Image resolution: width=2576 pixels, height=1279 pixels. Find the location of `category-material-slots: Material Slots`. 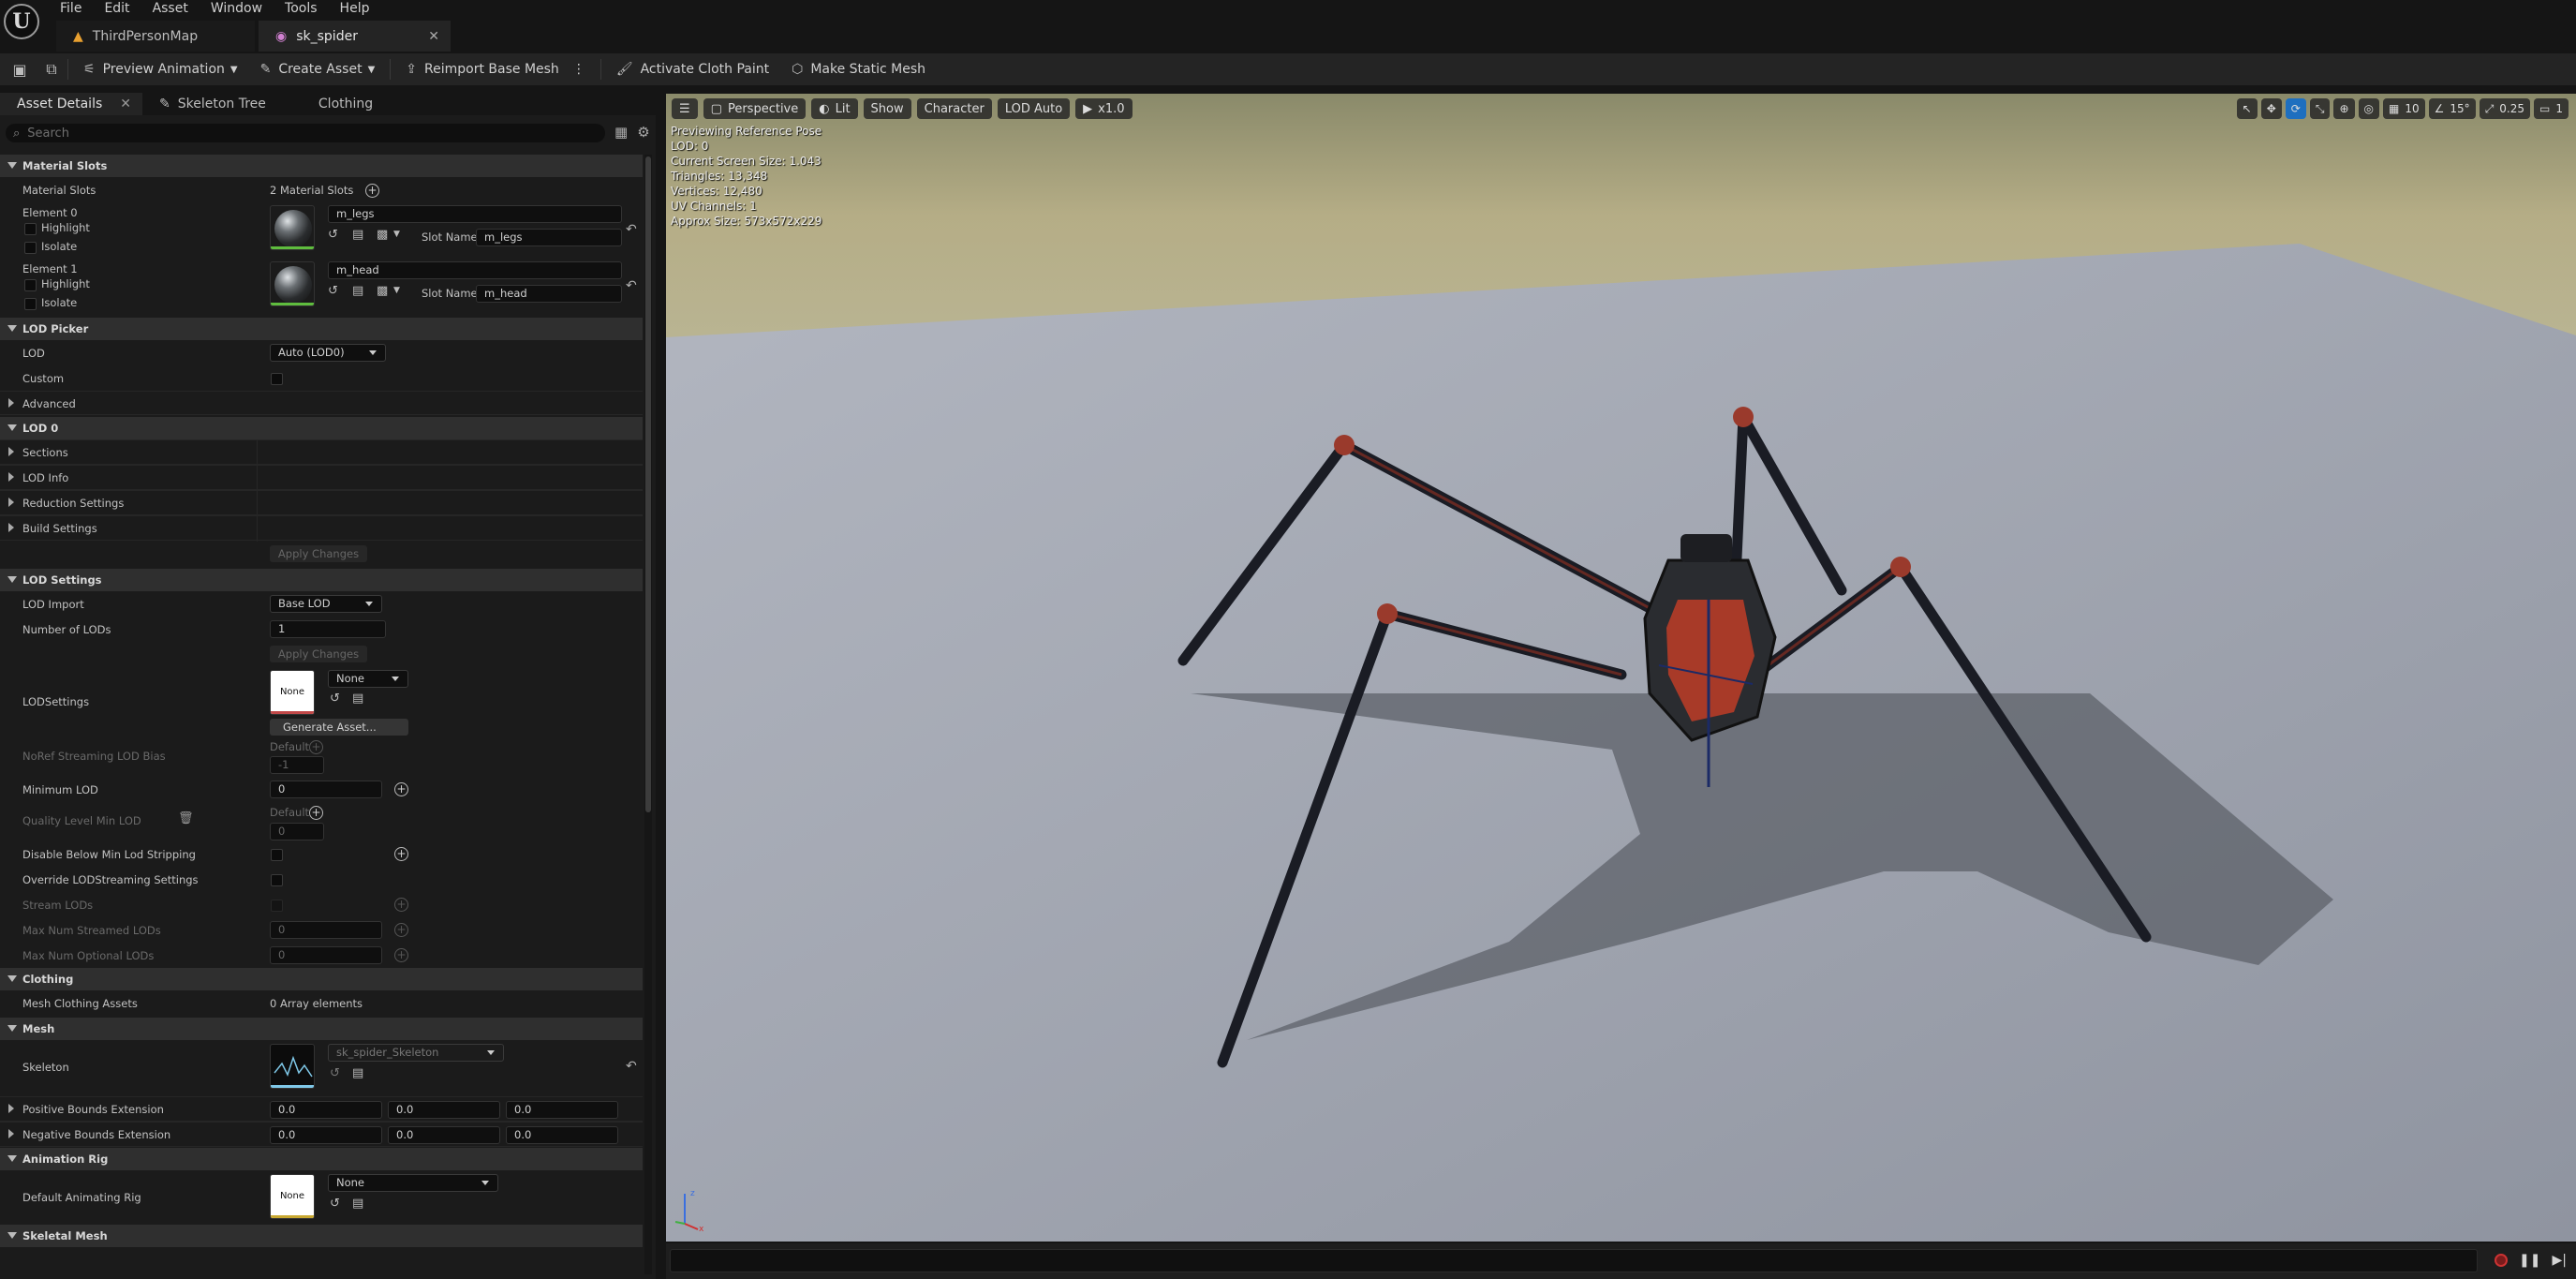

category-material-slots: Material Slots is located at coordinates (321, 166).